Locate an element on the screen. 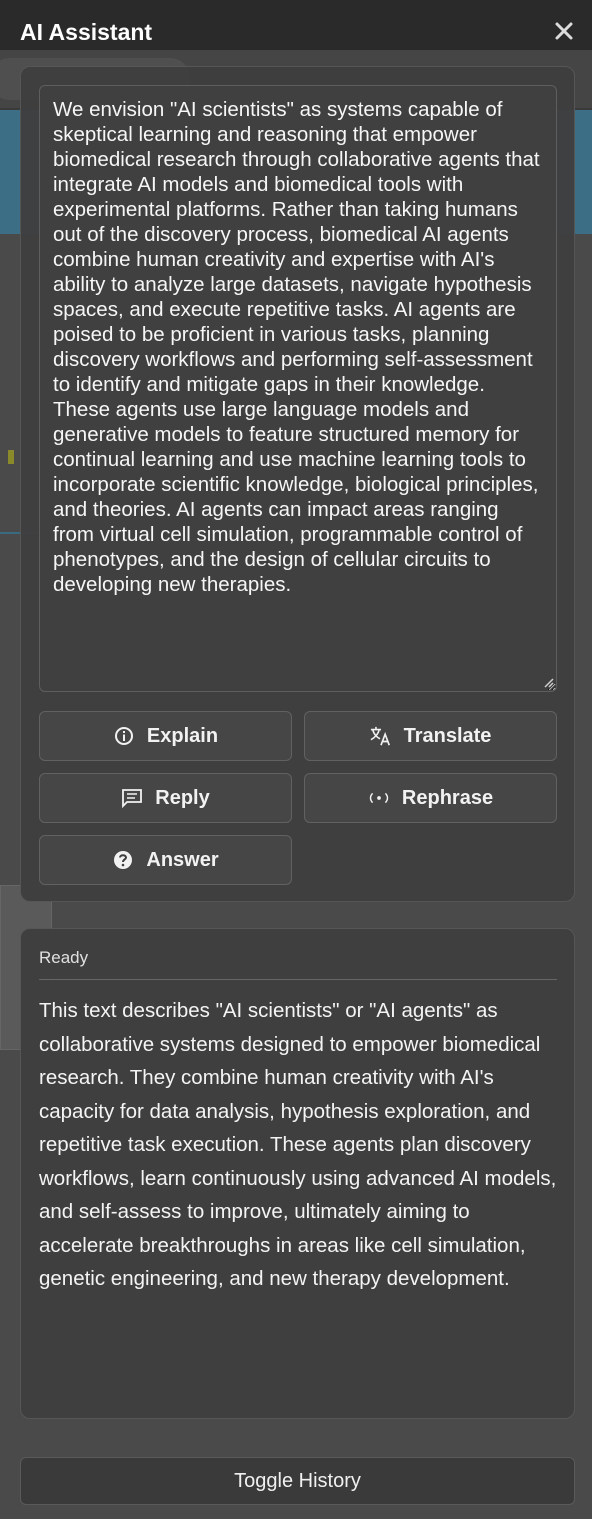 Image resolution: width=592 pixels, height=1519 pixels. translate-label: Translate is located at coordinates (447, 735).